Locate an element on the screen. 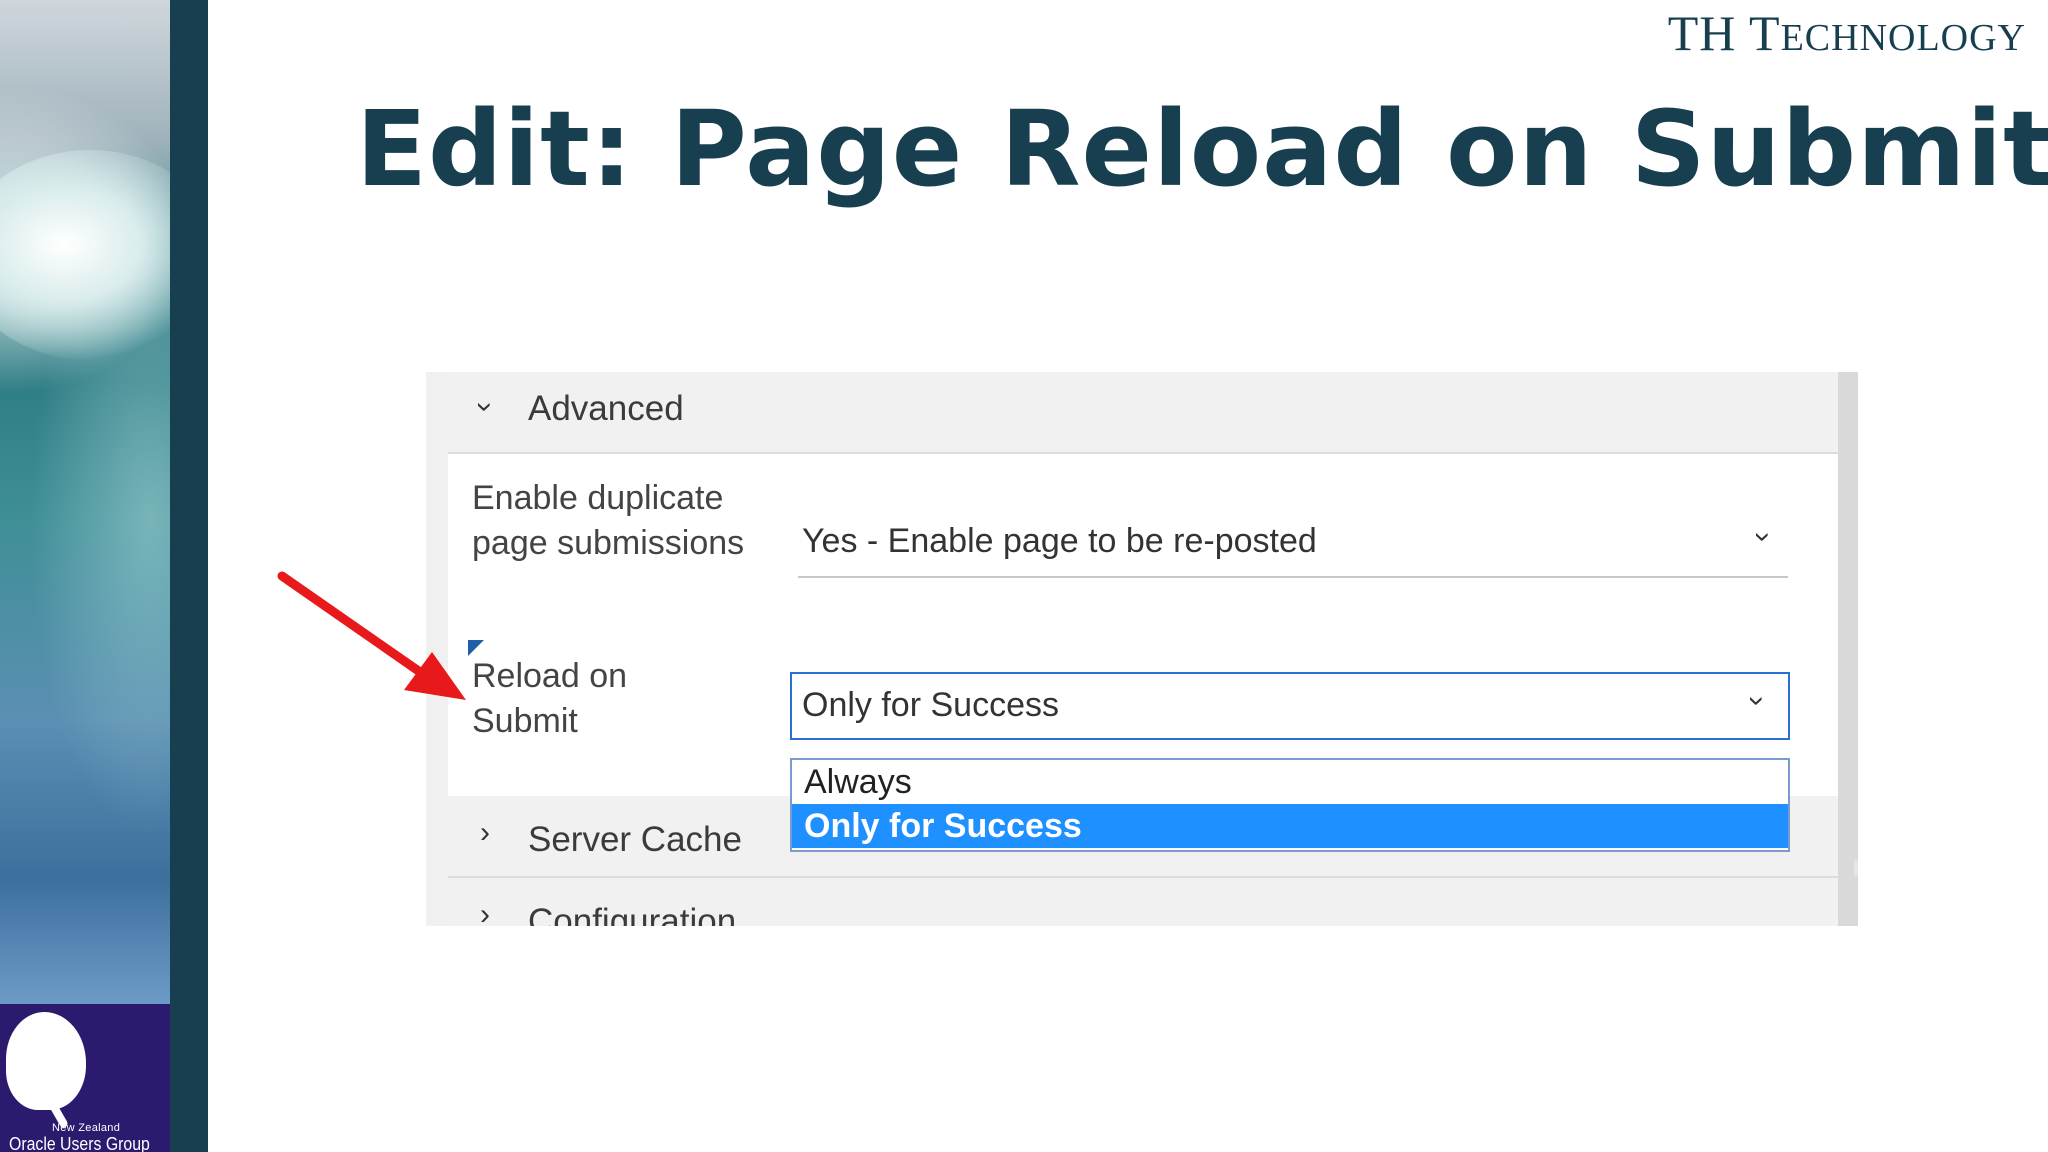 The height and width of the screenshot is (1152, 2048). wave-crest is located at coordinates (85, 255).